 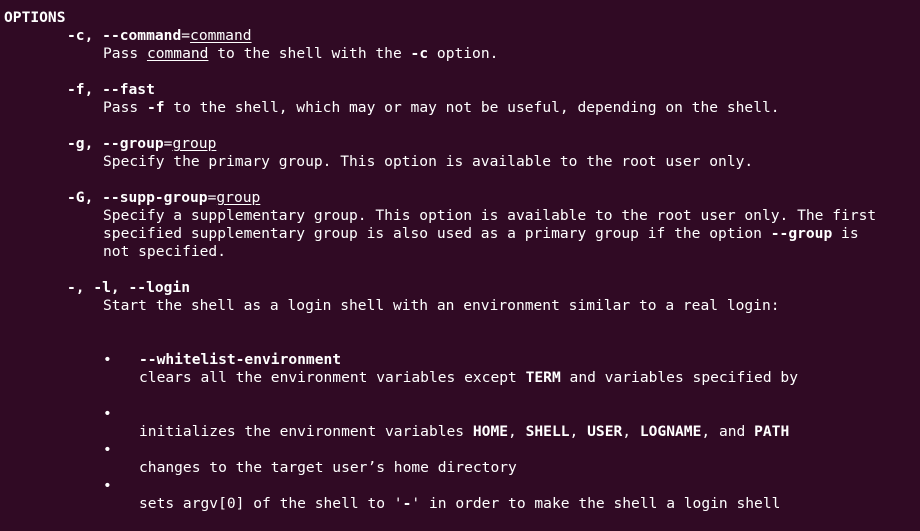 I want to click on env-term: TERM, so click(x=543, y=377).